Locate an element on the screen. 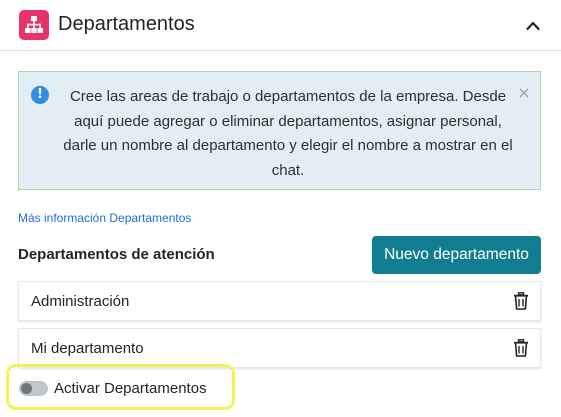 This screenshot has height=417, width=561. info-circle-icon: ! is located at coordinates (40, 95).